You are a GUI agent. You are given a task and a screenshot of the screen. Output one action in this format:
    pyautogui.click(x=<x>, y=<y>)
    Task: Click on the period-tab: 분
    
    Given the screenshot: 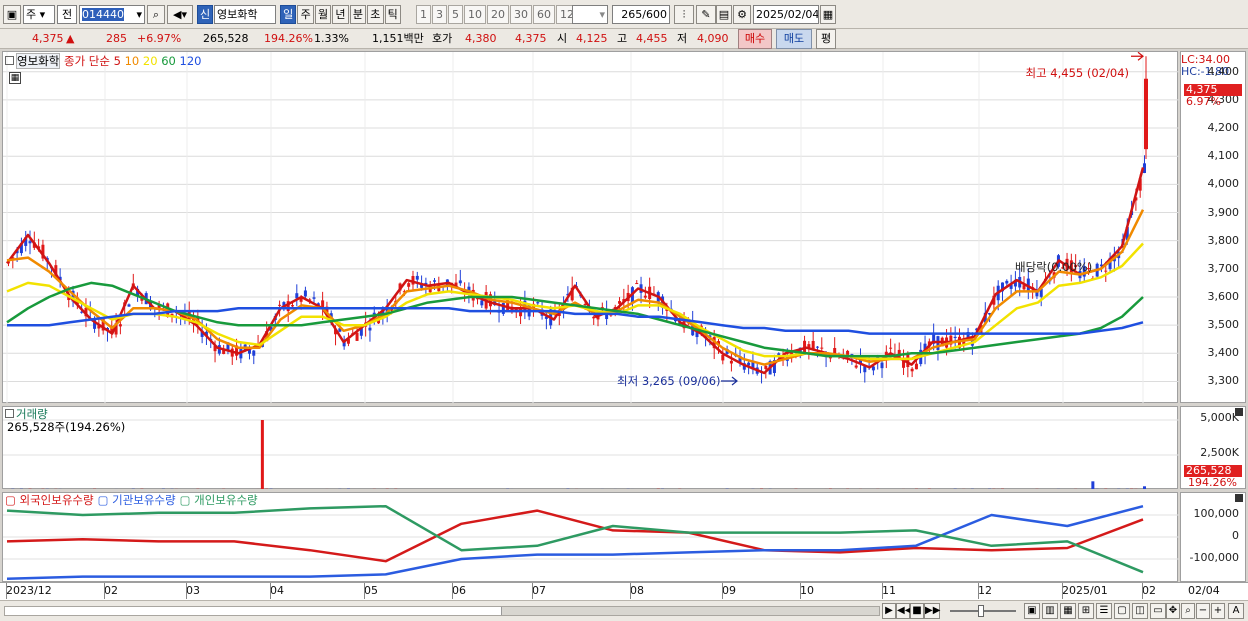 What is the action you would take?
    pyautogui.click(x=358, y=14)
    